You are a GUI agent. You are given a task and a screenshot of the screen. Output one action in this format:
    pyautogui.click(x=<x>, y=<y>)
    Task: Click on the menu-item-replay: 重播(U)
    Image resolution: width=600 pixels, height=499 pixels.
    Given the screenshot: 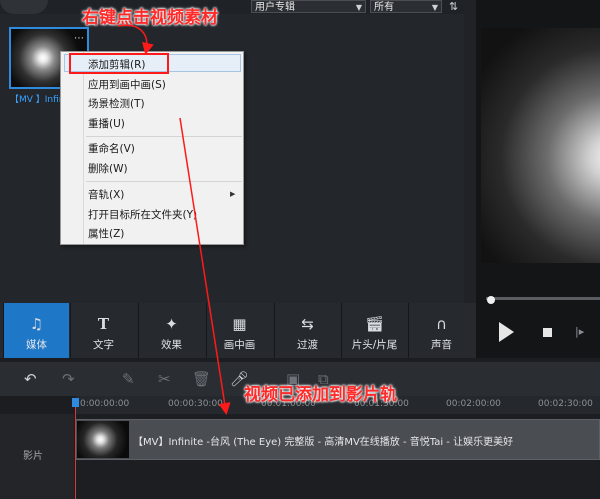 What is the action you would take?
    pyautogui.click(x=106, y=123)
    